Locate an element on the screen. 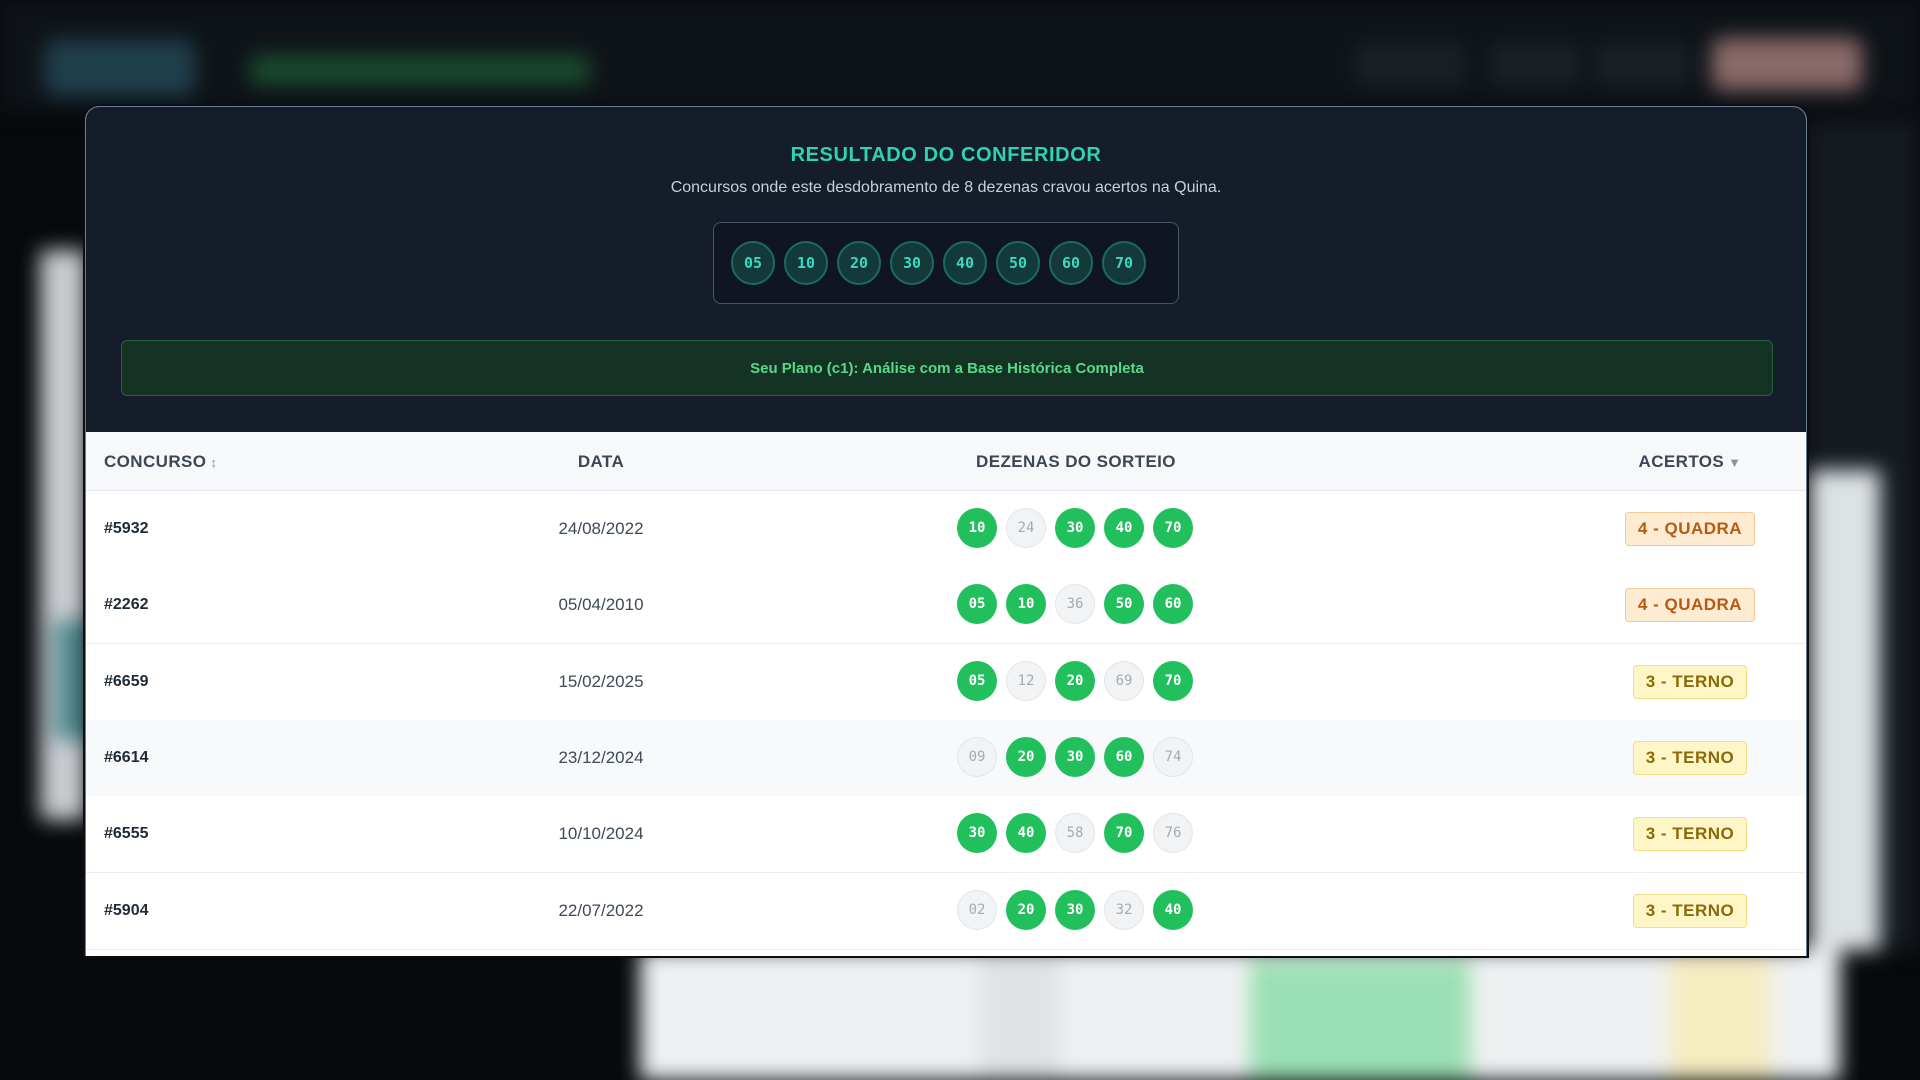 This screenshot has height=1080, width=1920. concurso-cell: #5904 is located at coordinates (126, 910).